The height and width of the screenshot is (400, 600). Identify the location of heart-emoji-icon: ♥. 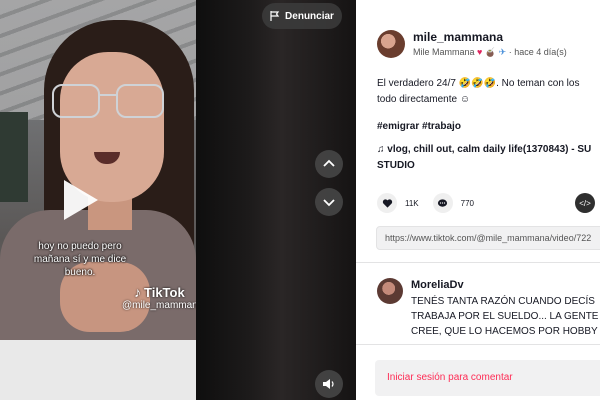
(480, 52).